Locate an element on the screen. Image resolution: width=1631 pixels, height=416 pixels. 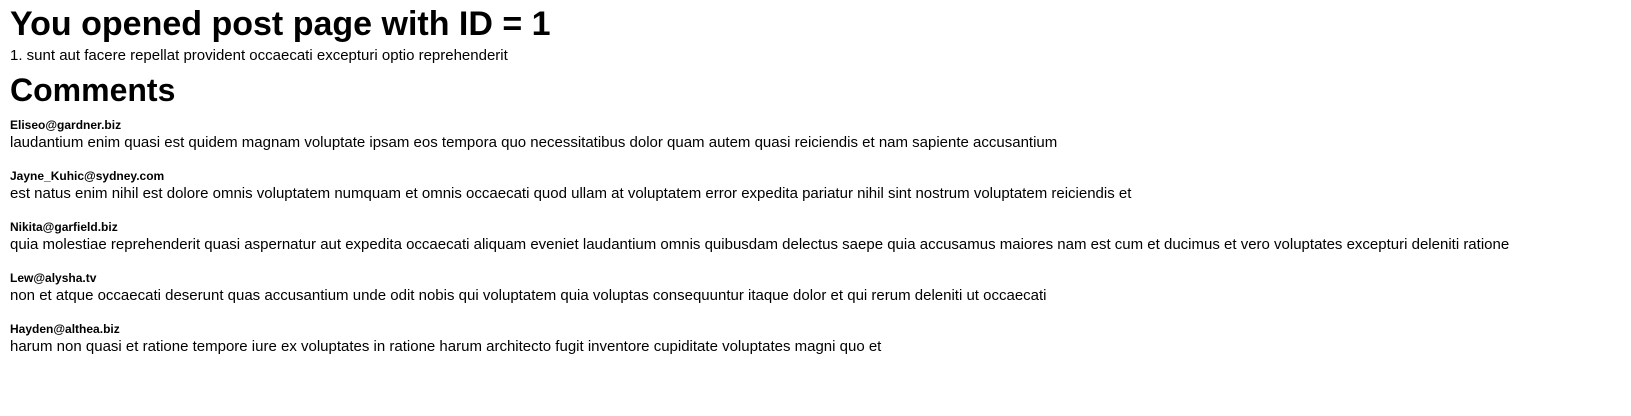
page-title: You opened post page with ID = 1 is located at coordinates (280, 24).